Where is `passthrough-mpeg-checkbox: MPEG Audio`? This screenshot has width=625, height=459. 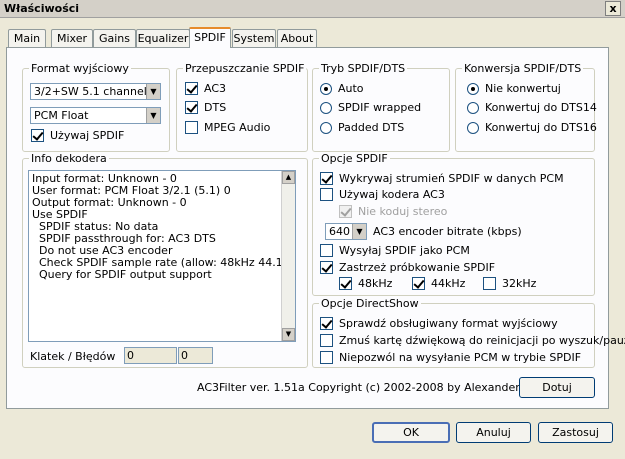
passthrough-mpeg-checkbox: MPEG Audio is located at coordinates (227, 127).